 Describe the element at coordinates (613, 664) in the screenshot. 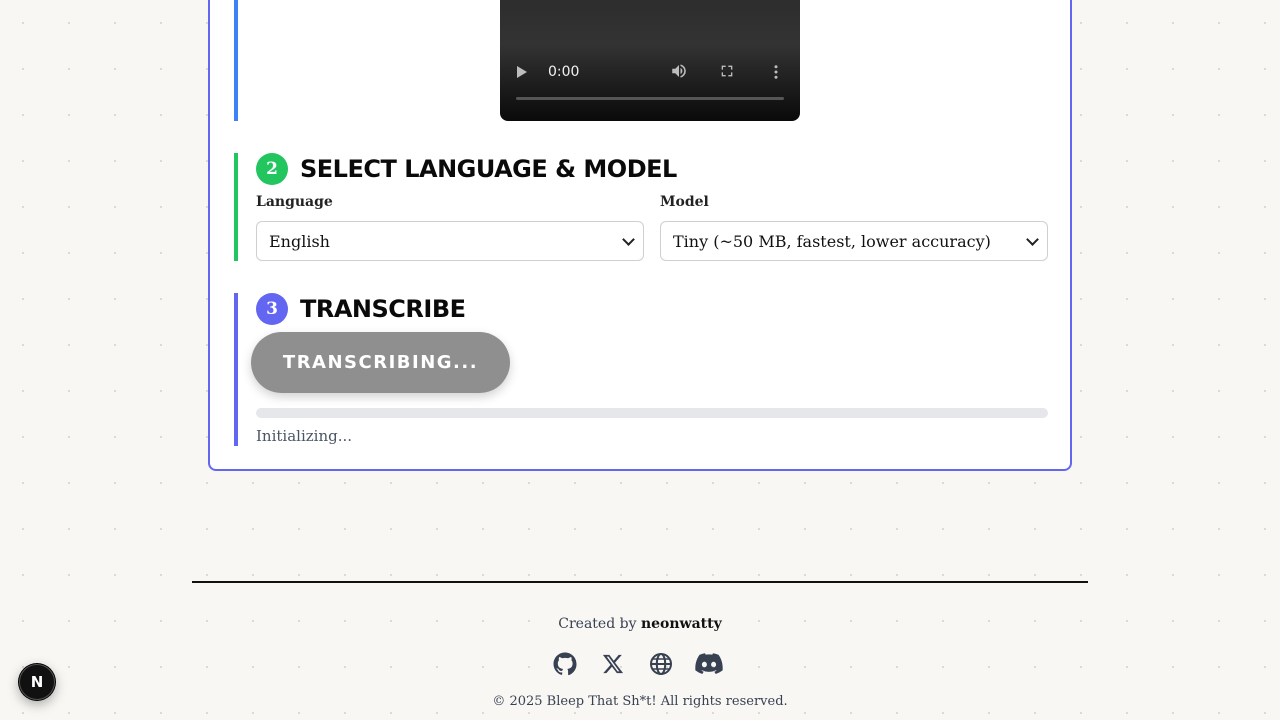

I see `x-icon` at that location.